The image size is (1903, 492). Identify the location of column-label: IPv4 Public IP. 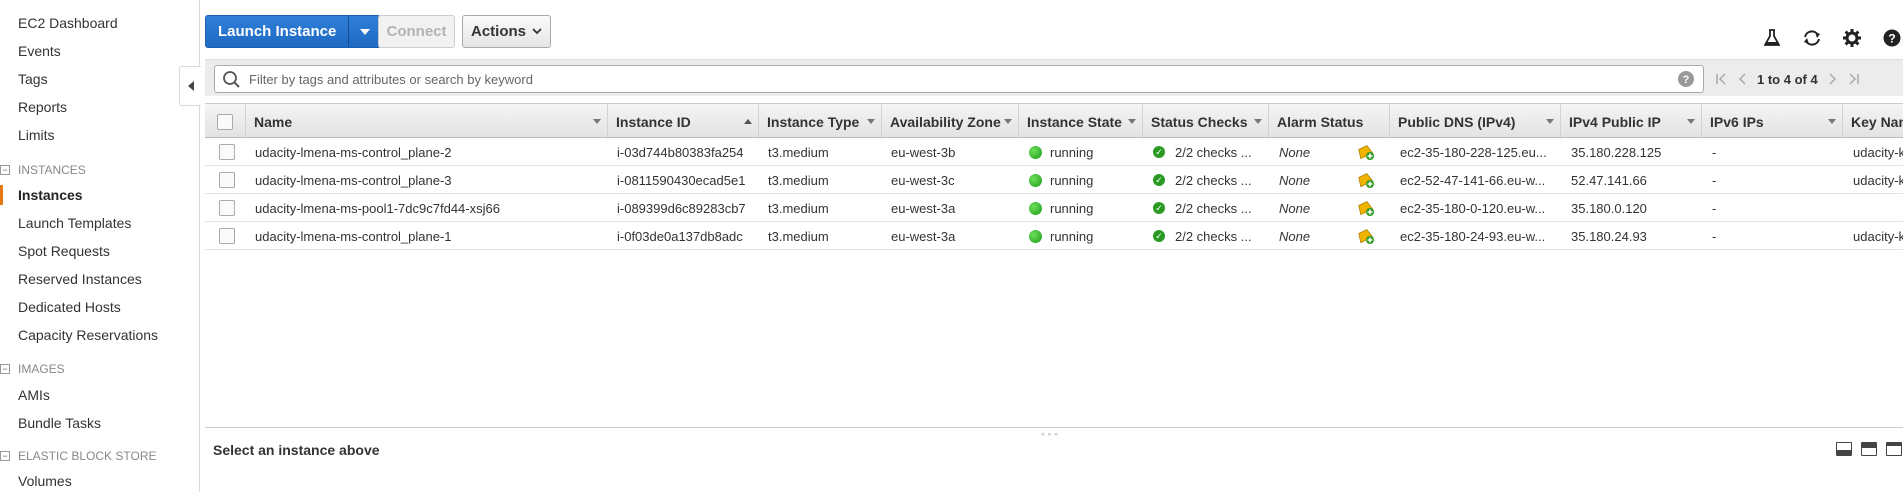
(1615, 121).